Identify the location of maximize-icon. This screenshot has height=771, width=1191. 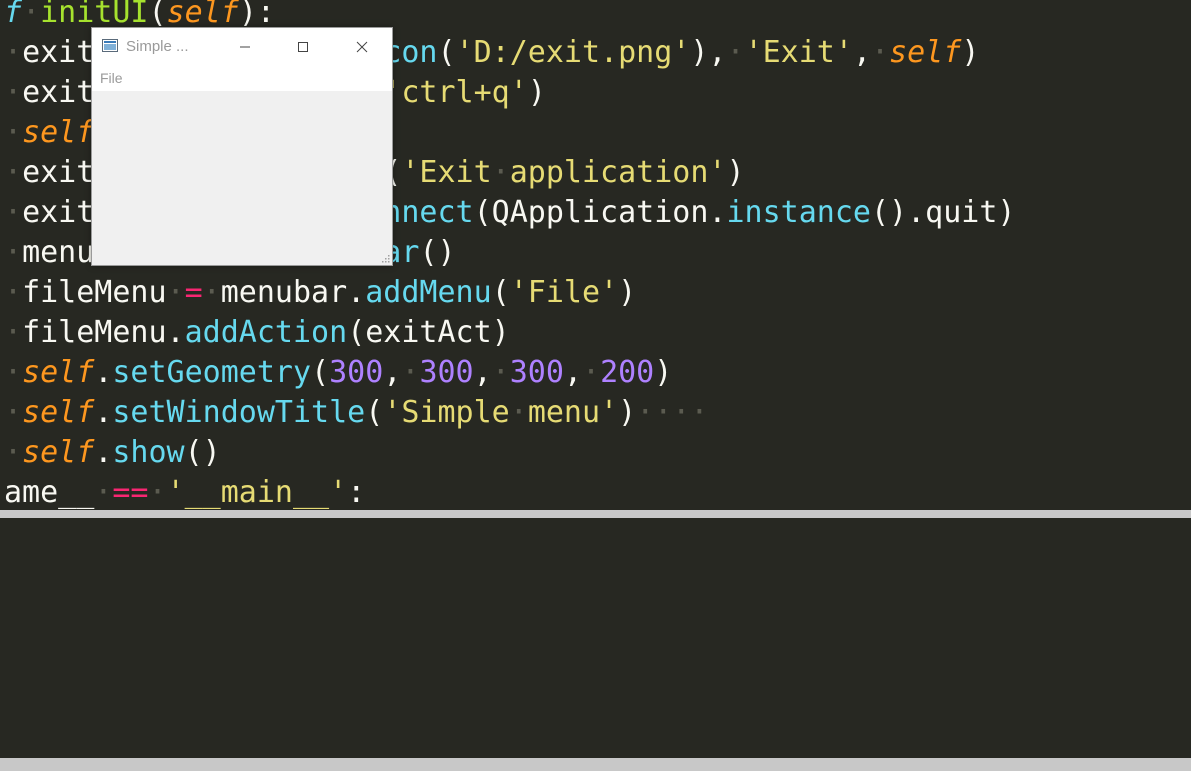
(303, 46).